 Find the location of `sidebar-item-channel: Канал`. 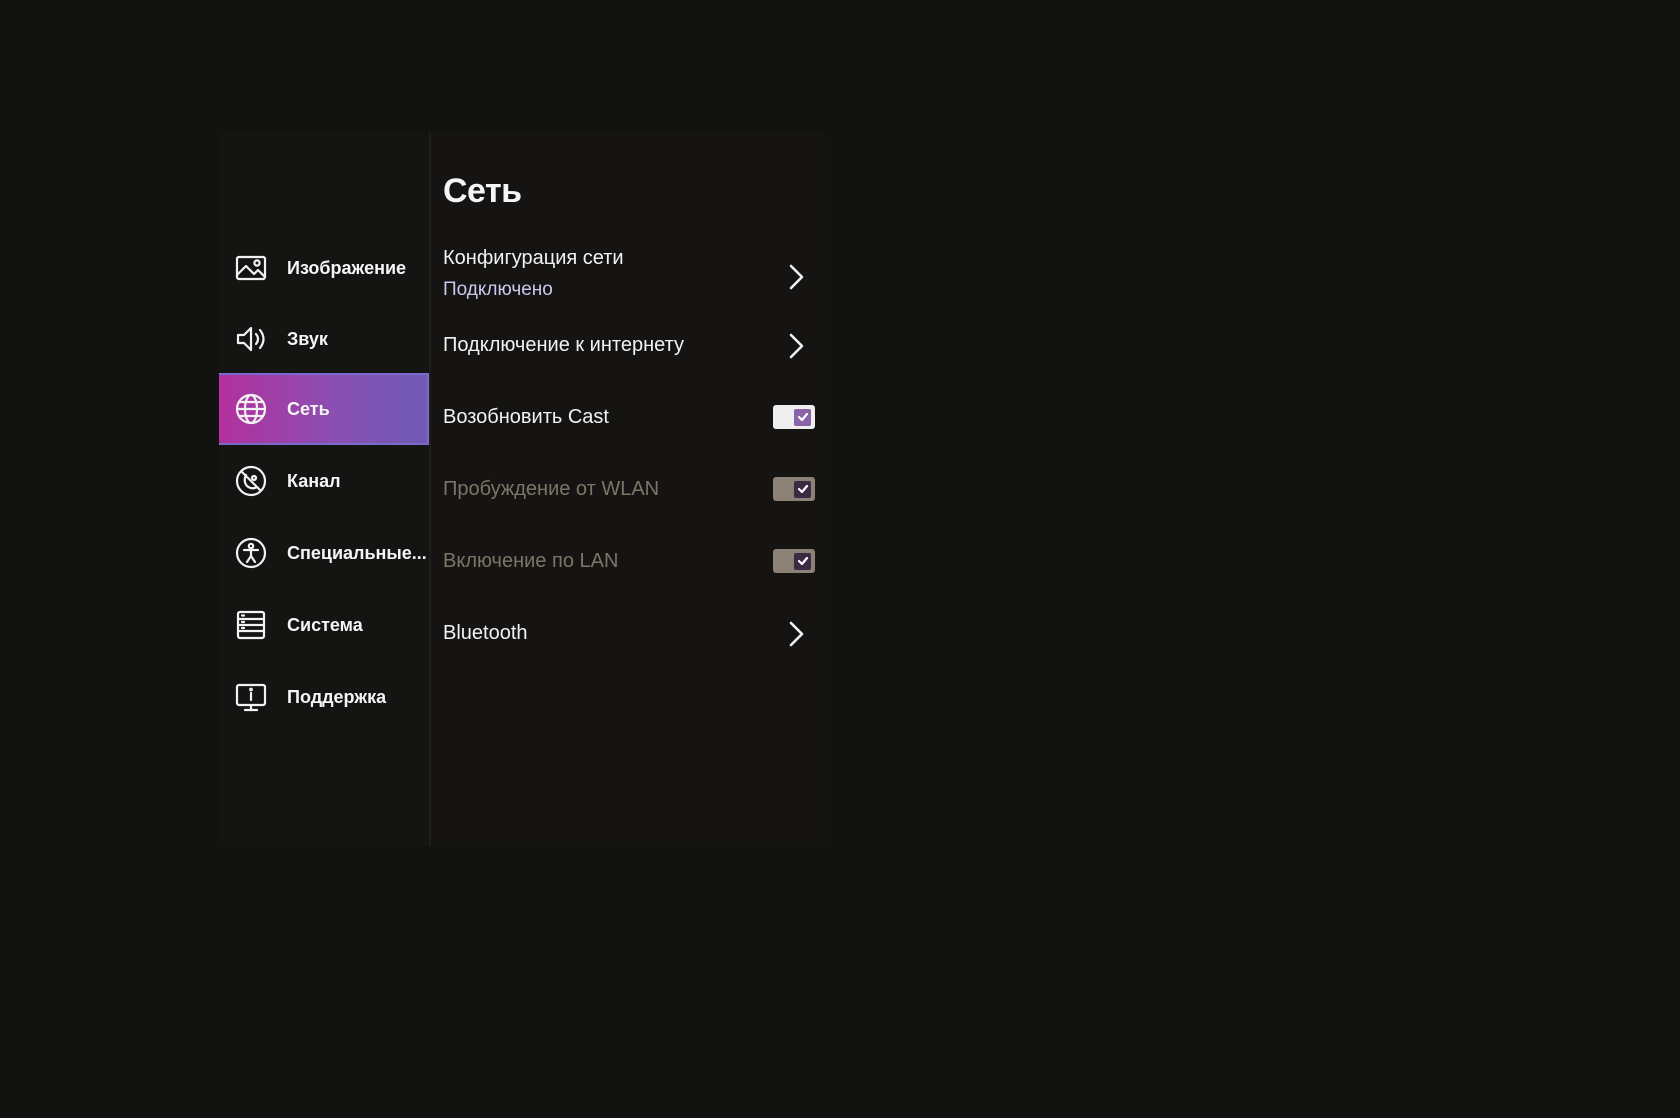

sidebar-item-channel: Канал is located at coordinates (324, 481).